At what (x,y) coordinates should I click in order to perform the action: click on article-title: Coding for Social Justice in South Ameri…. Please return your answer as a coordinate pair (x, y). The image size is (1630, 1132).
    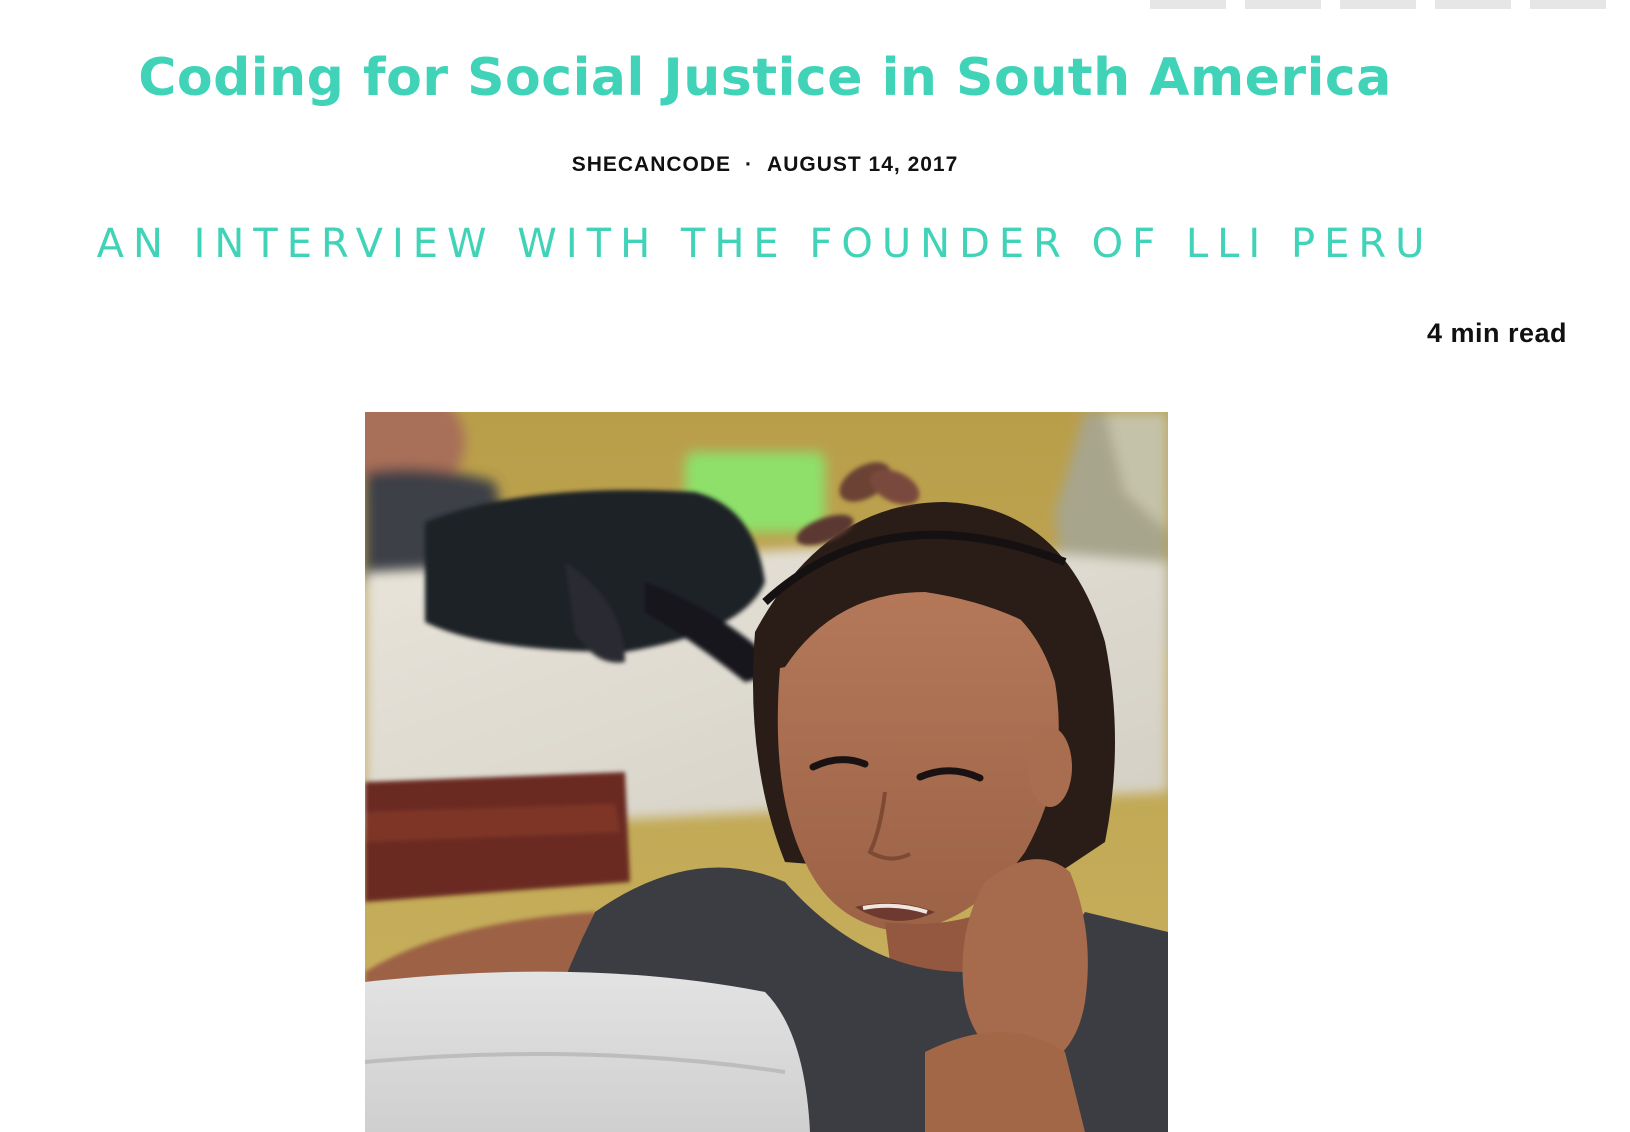
    Looking at the image, I should click on (765, 78).